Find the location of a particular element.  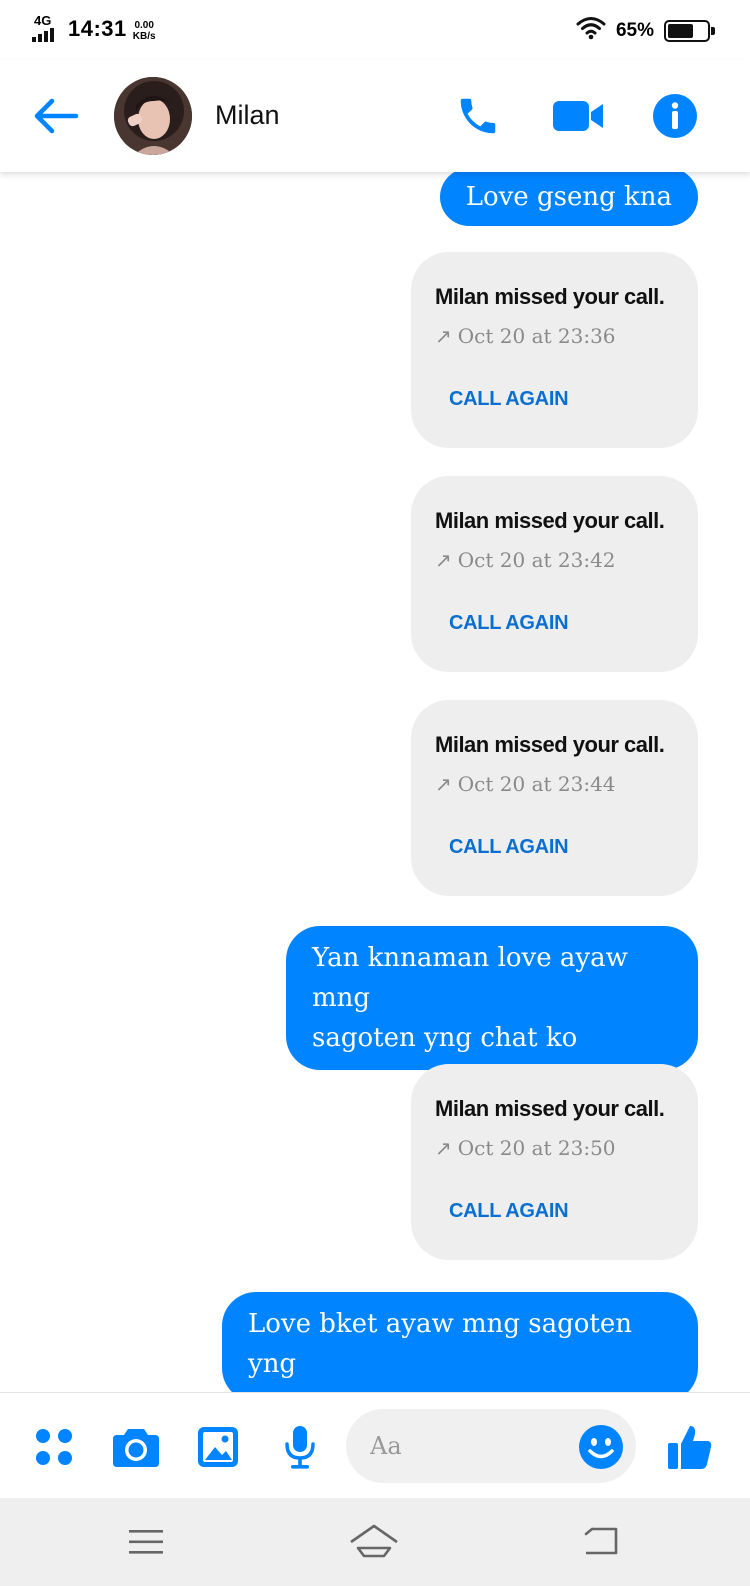

clock: 14:31 is located at coordinates (97, 28).